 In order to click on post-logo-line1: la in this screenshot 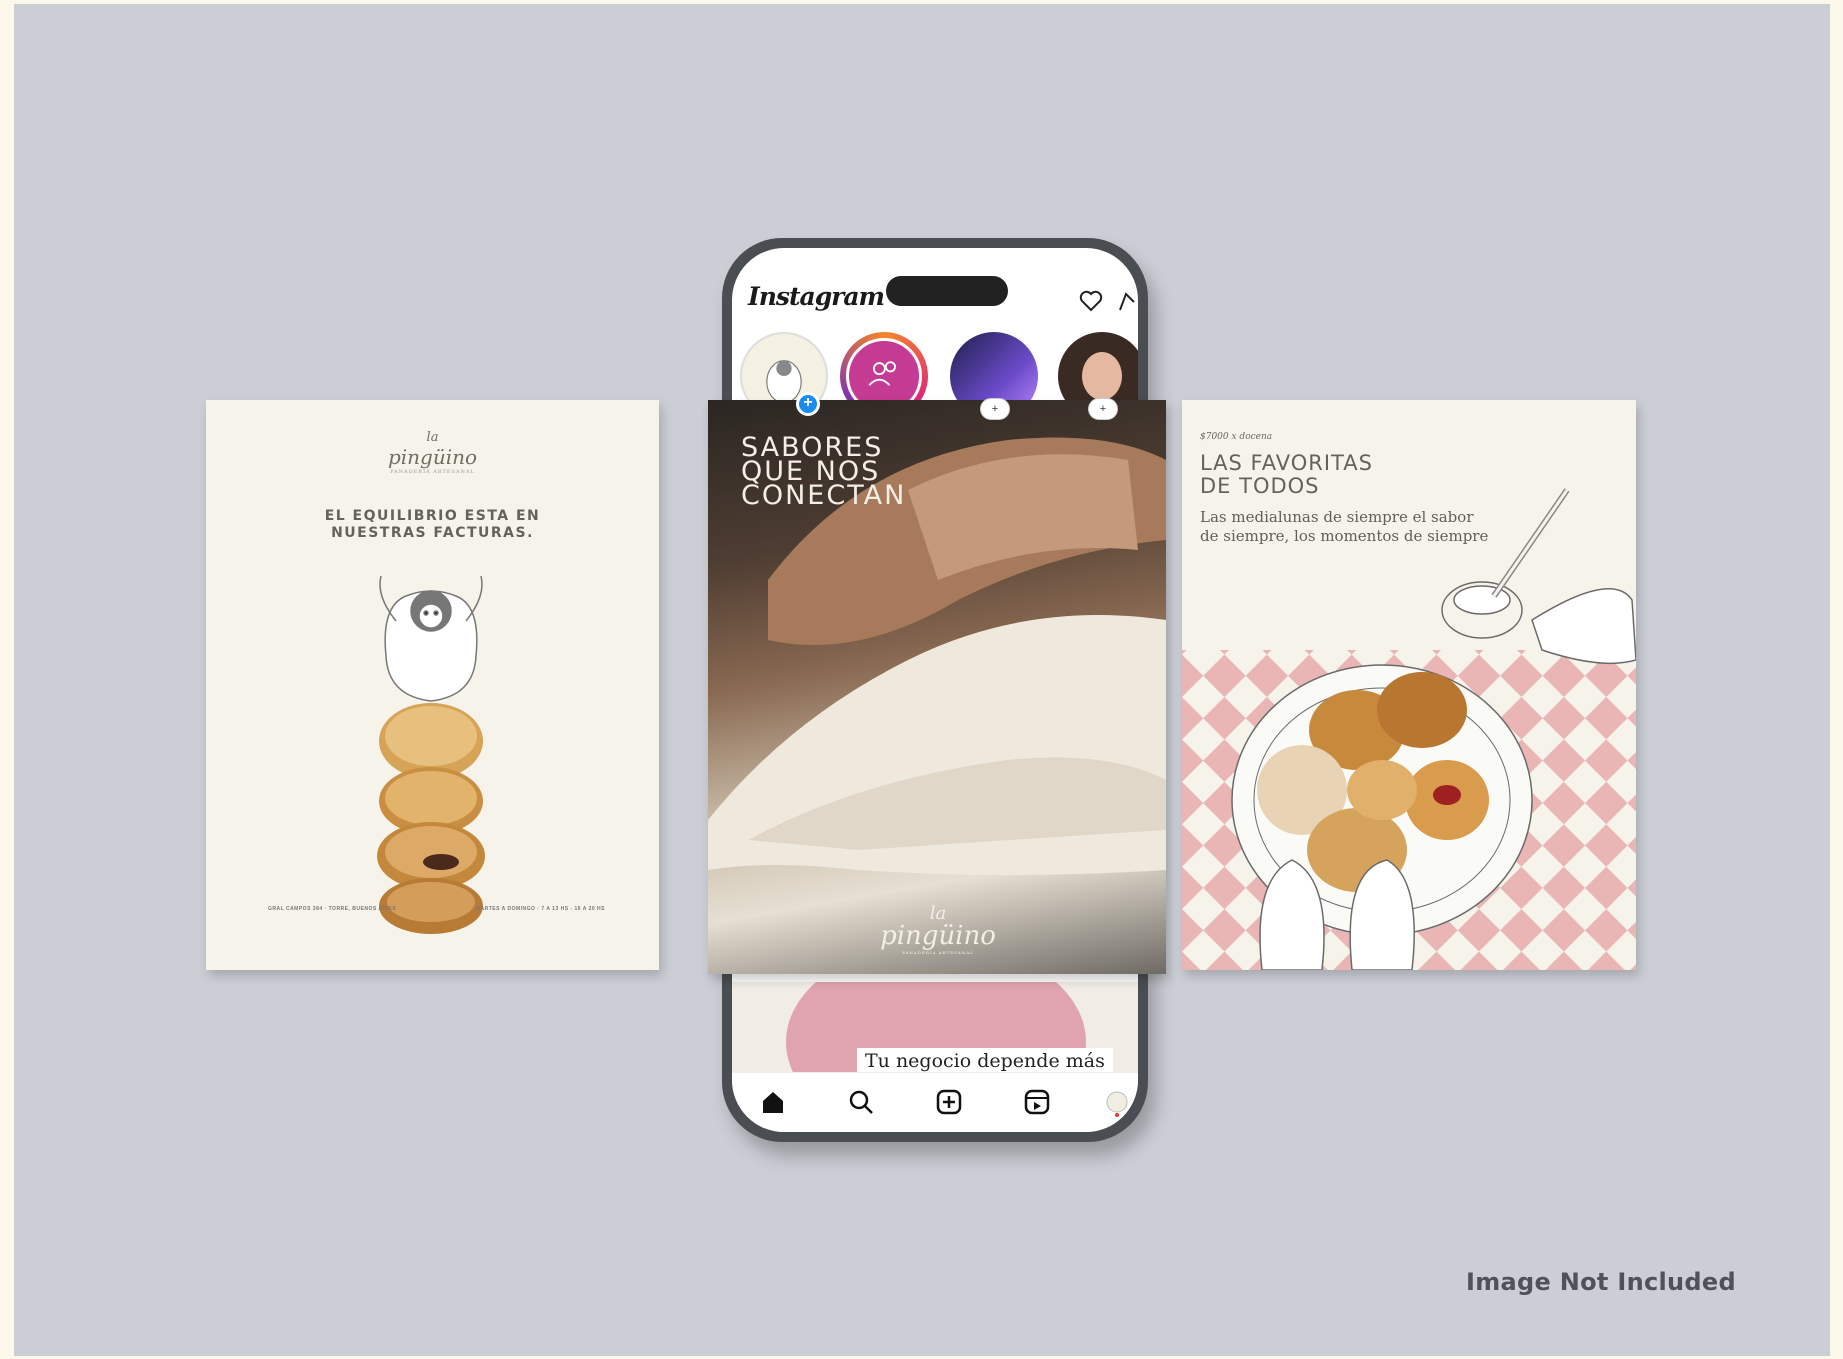, I will do `click(938, 913)`.